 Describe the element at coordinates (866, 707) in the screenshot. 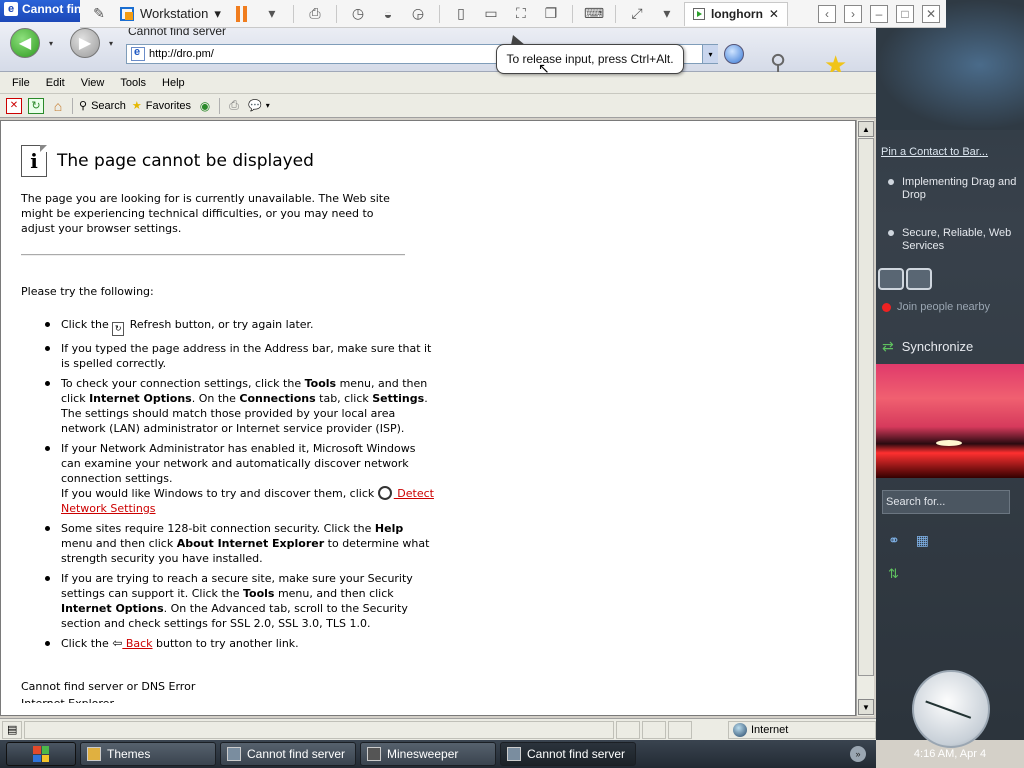

I see `scroll-down-icon: ▼` at that location.